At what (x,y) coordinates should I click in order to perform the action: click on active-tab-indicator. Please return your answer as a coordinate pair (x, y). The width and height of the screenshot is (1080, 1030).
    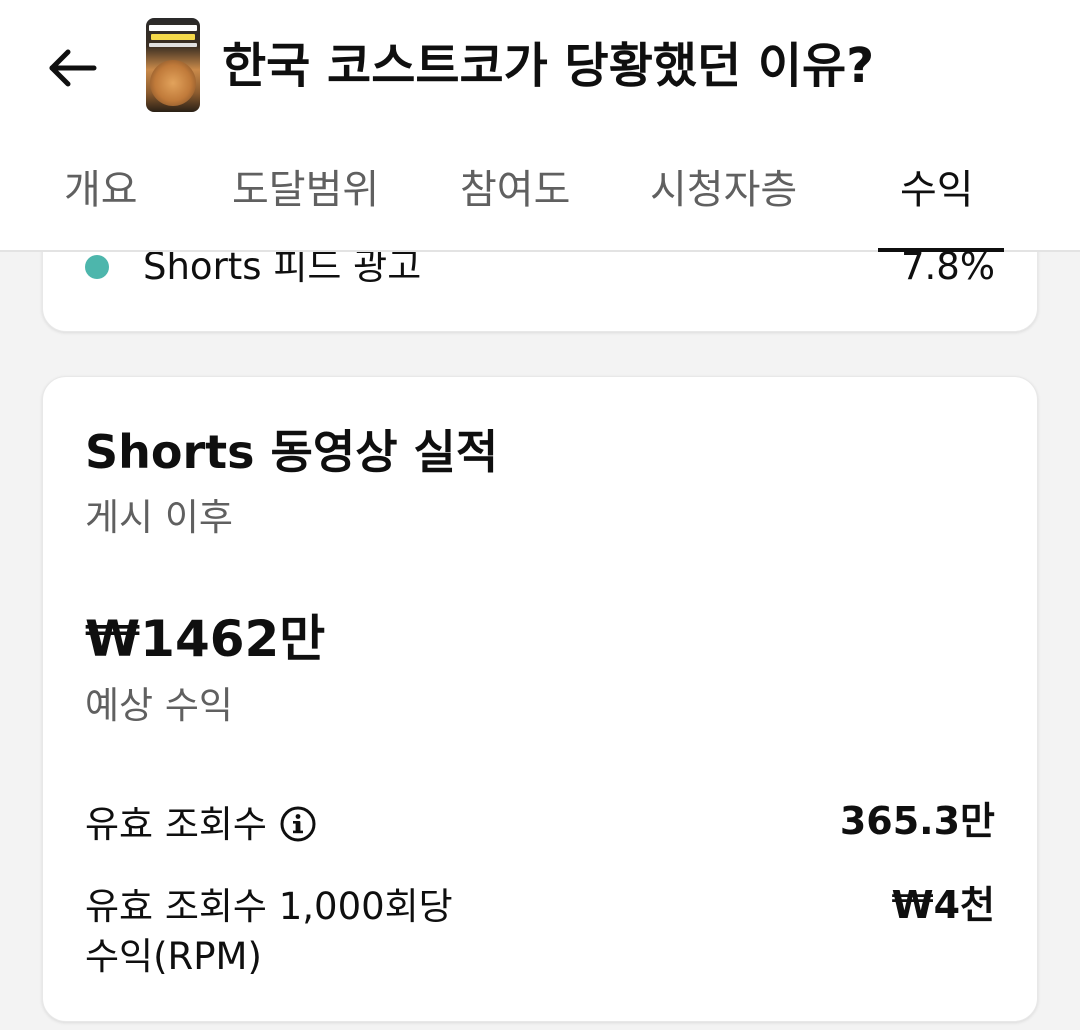
    Looking at the image, I should click on (941, 250).